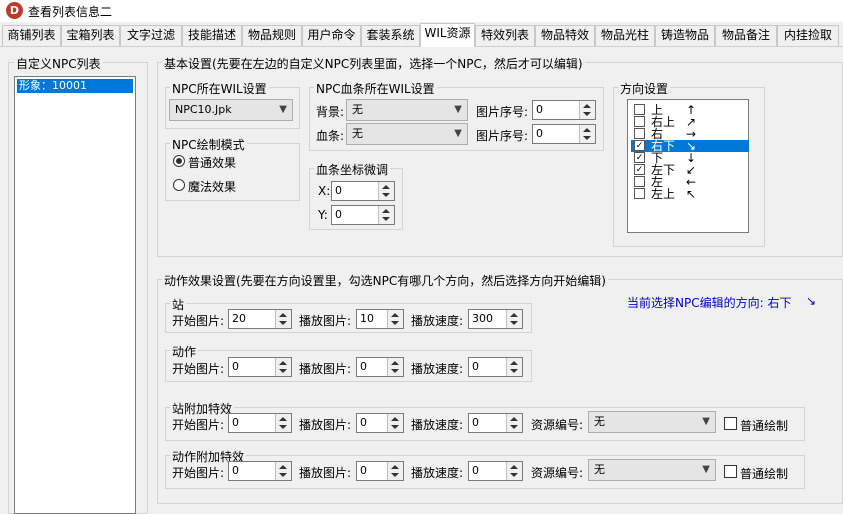 The image size is (843, 514). I want to click on blood-img-label-2: 图片序号:, so click(502, 136).